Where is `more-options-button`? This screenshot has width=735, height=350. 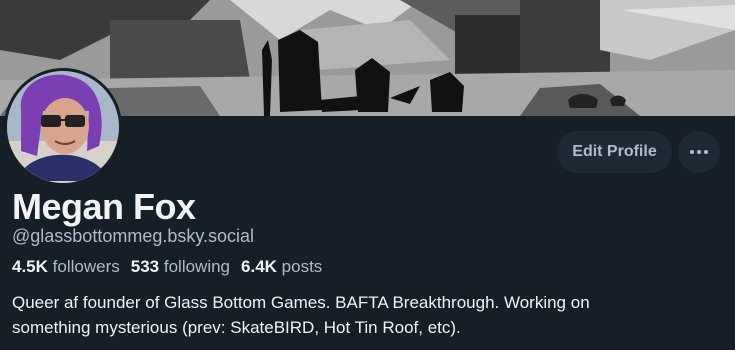
more-options-button is located at coordinates (699, 152).